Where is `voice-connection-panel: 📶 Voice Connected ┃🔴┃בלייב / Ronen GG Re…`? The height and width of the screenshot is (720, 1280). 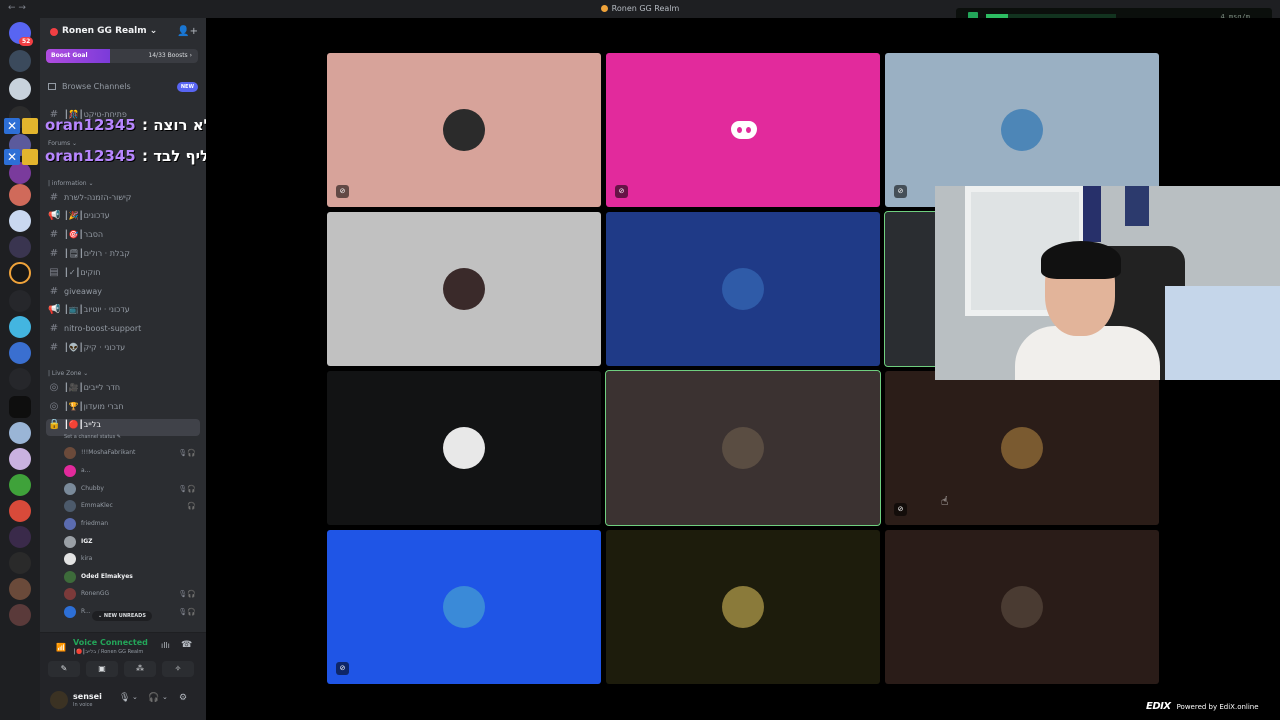 voice-connection-panel: 📶 Voice Connected ┃🔴┃בלייב / Ronen GG Re… is located at coordinates (123, 657).